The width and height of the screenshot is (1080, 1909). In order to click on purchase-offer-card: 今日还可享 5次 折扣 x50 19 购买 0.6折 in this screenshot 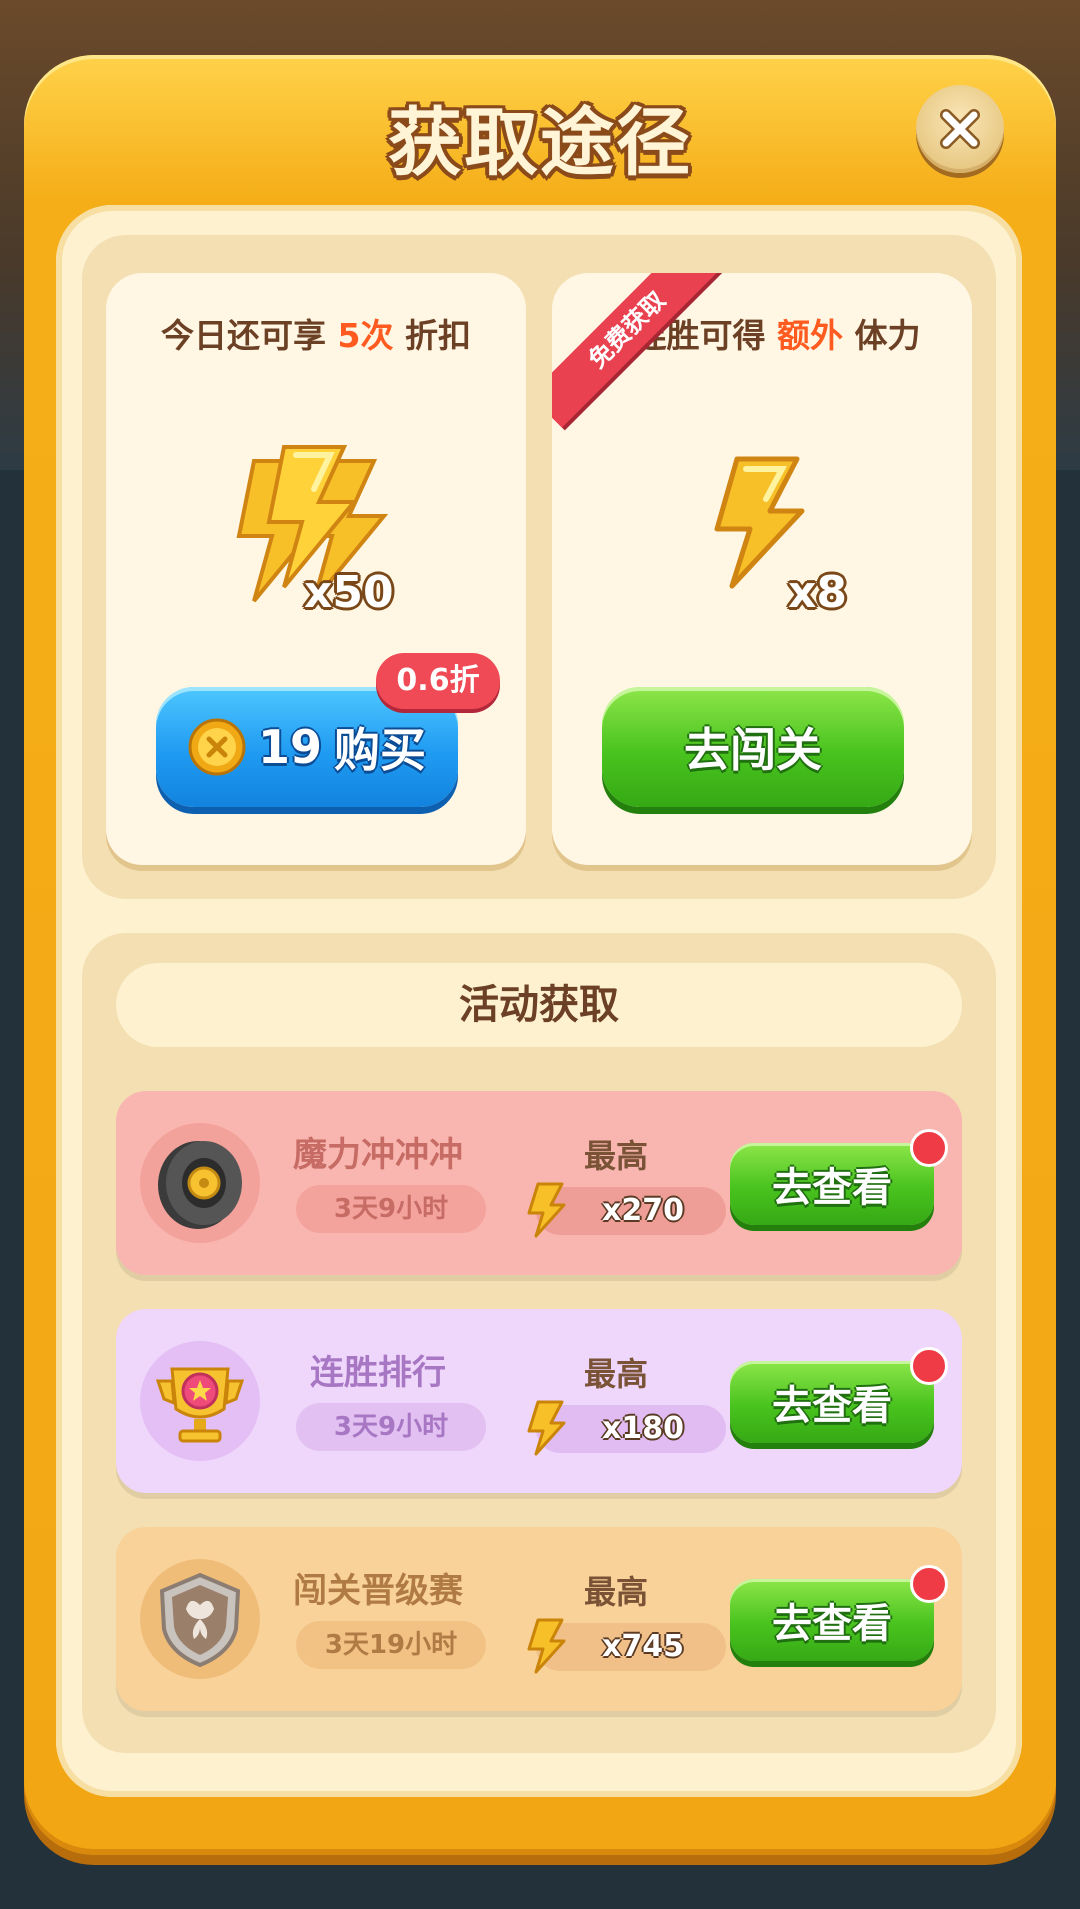, I will do `click(316, 569)`.